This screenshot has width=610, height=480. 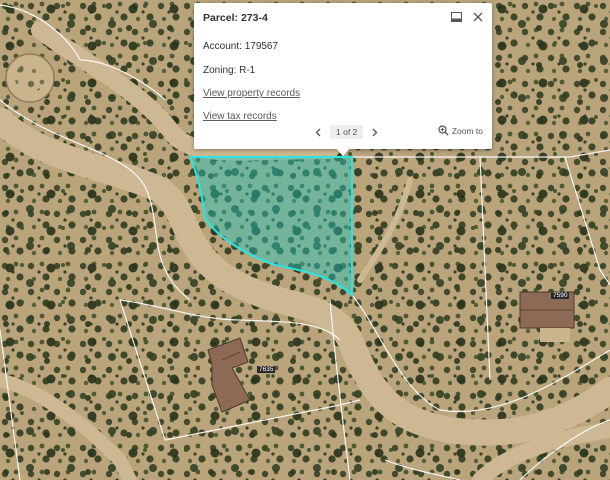 I want to click on close-icon, so click(x=477, y=16).